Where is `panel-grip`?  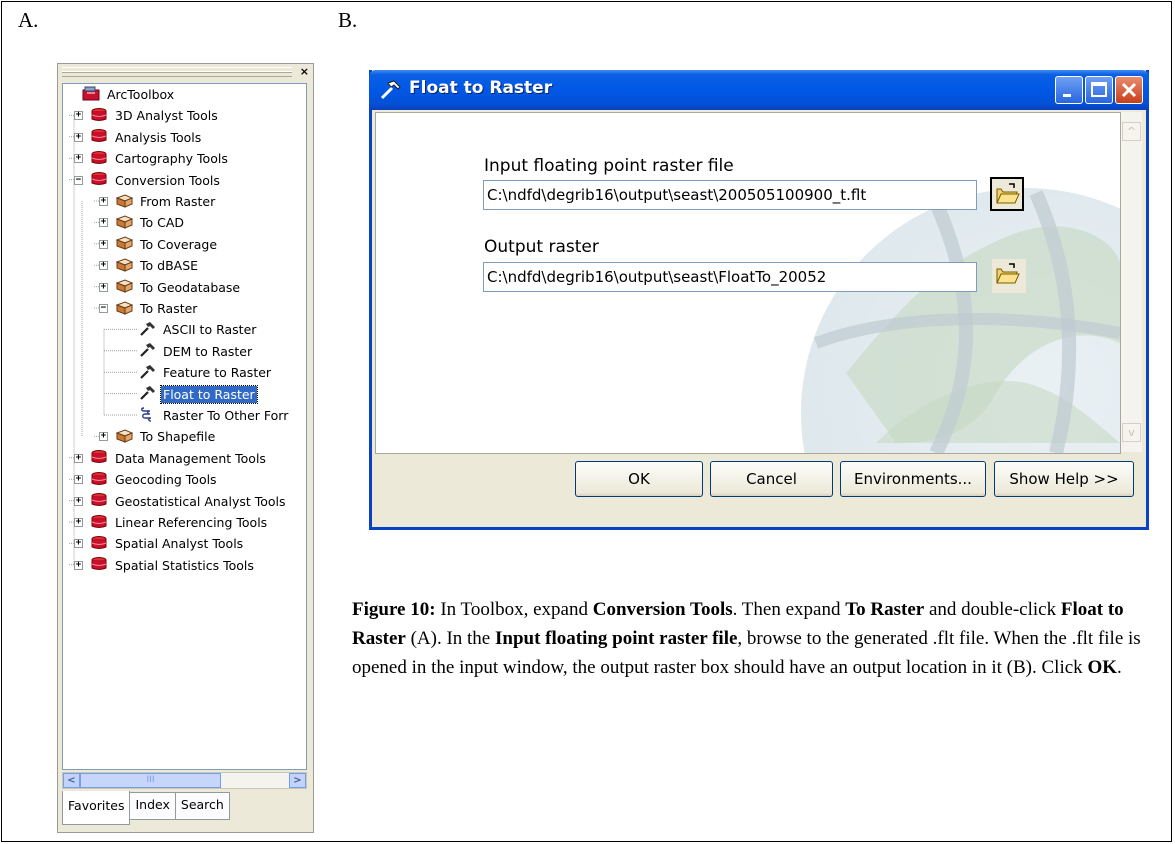
panel-grip is located at coordinates (177, 72).